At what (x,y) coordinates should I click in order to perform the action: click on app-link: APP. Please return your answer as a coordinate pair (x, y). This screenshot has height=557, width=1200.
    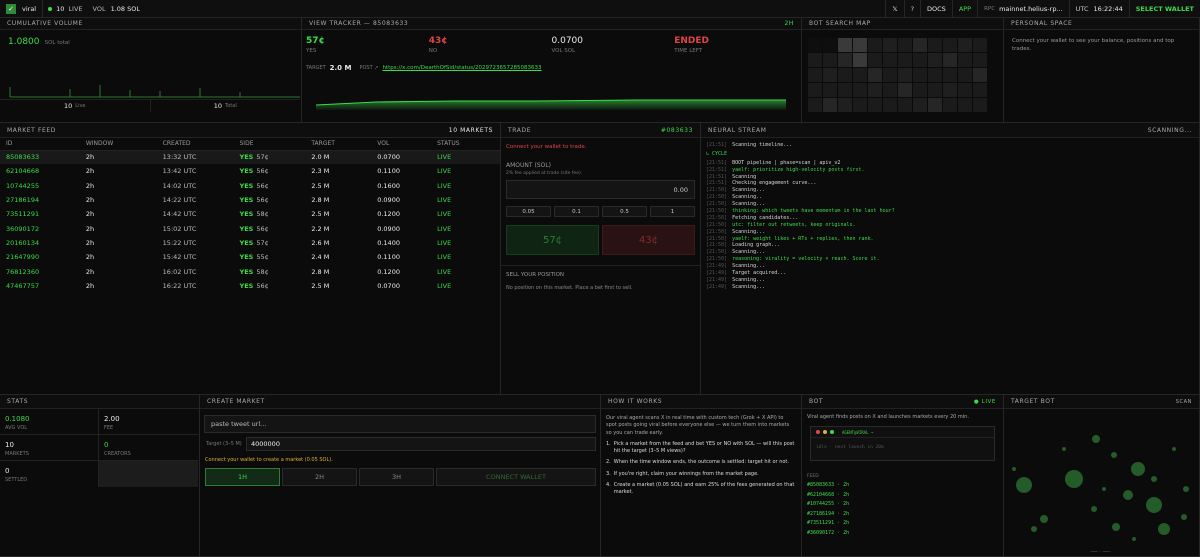
    Looking at the image, I should click on (964, 9).